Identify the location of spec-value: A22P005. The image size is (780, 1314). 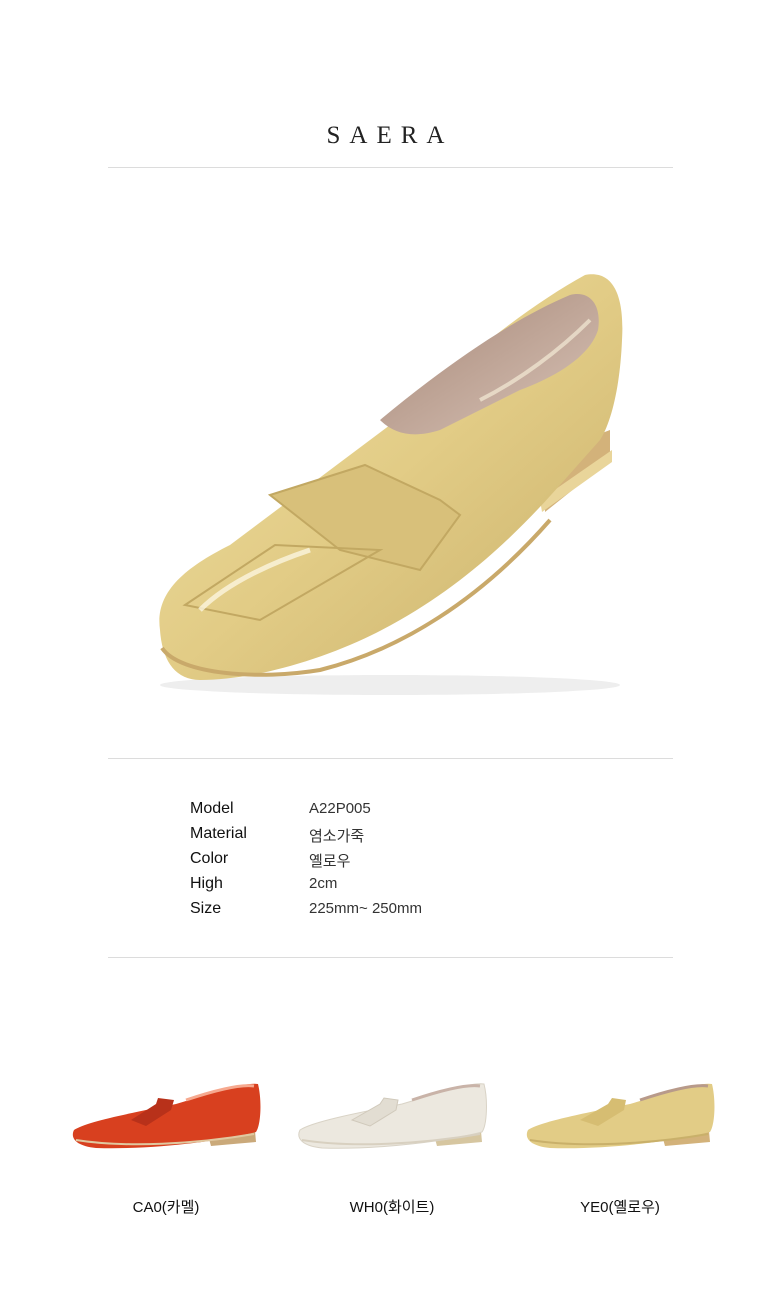
(340, 808).